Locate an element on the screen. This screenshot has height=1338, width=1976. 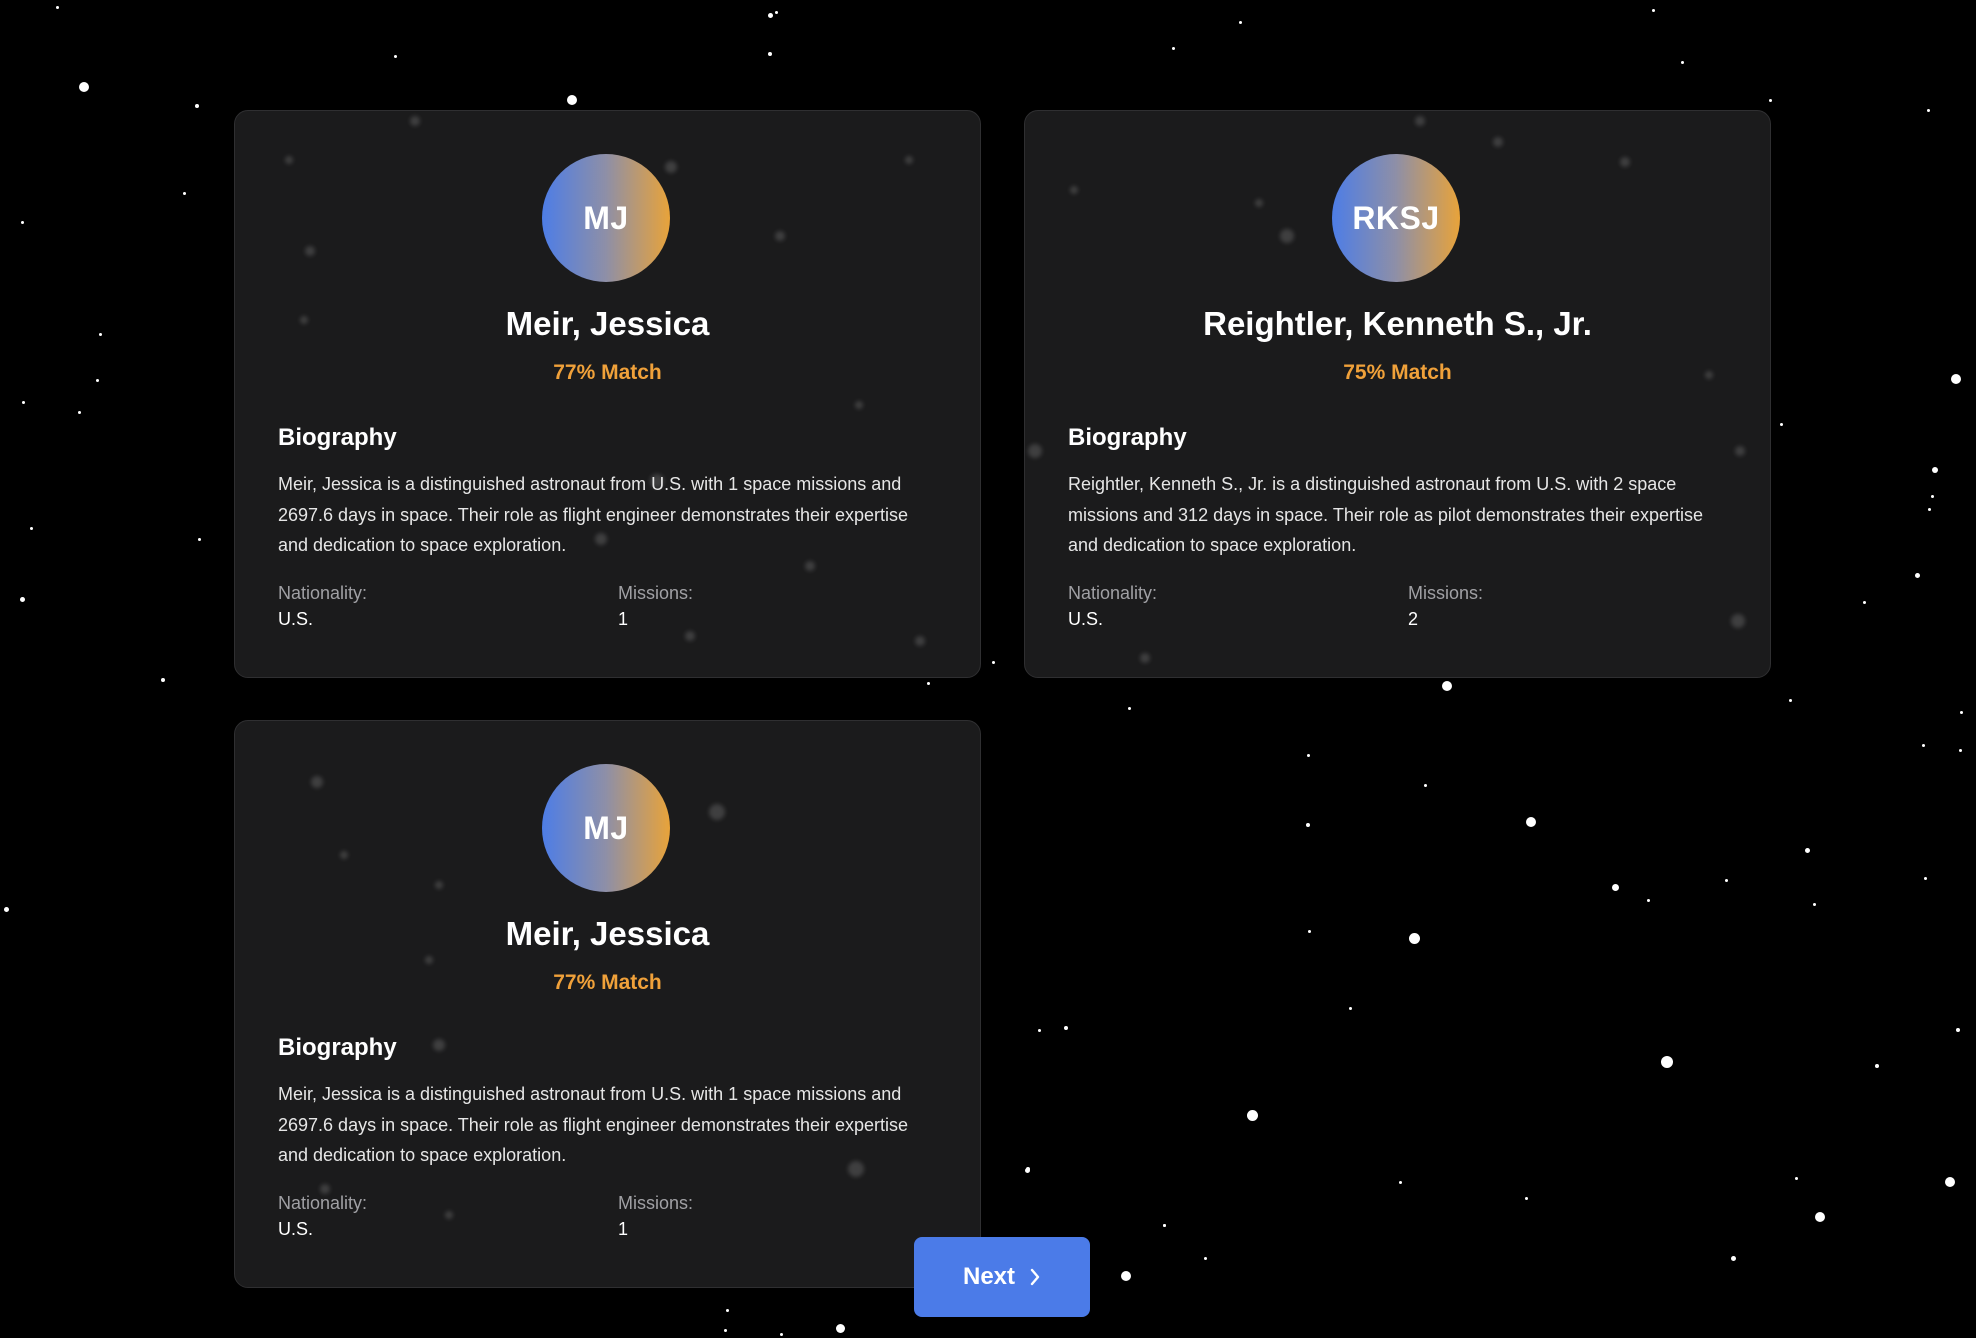
astronaut-name: Reightler, Kenneth S., Jr. is located at coordinates (1397, 323).